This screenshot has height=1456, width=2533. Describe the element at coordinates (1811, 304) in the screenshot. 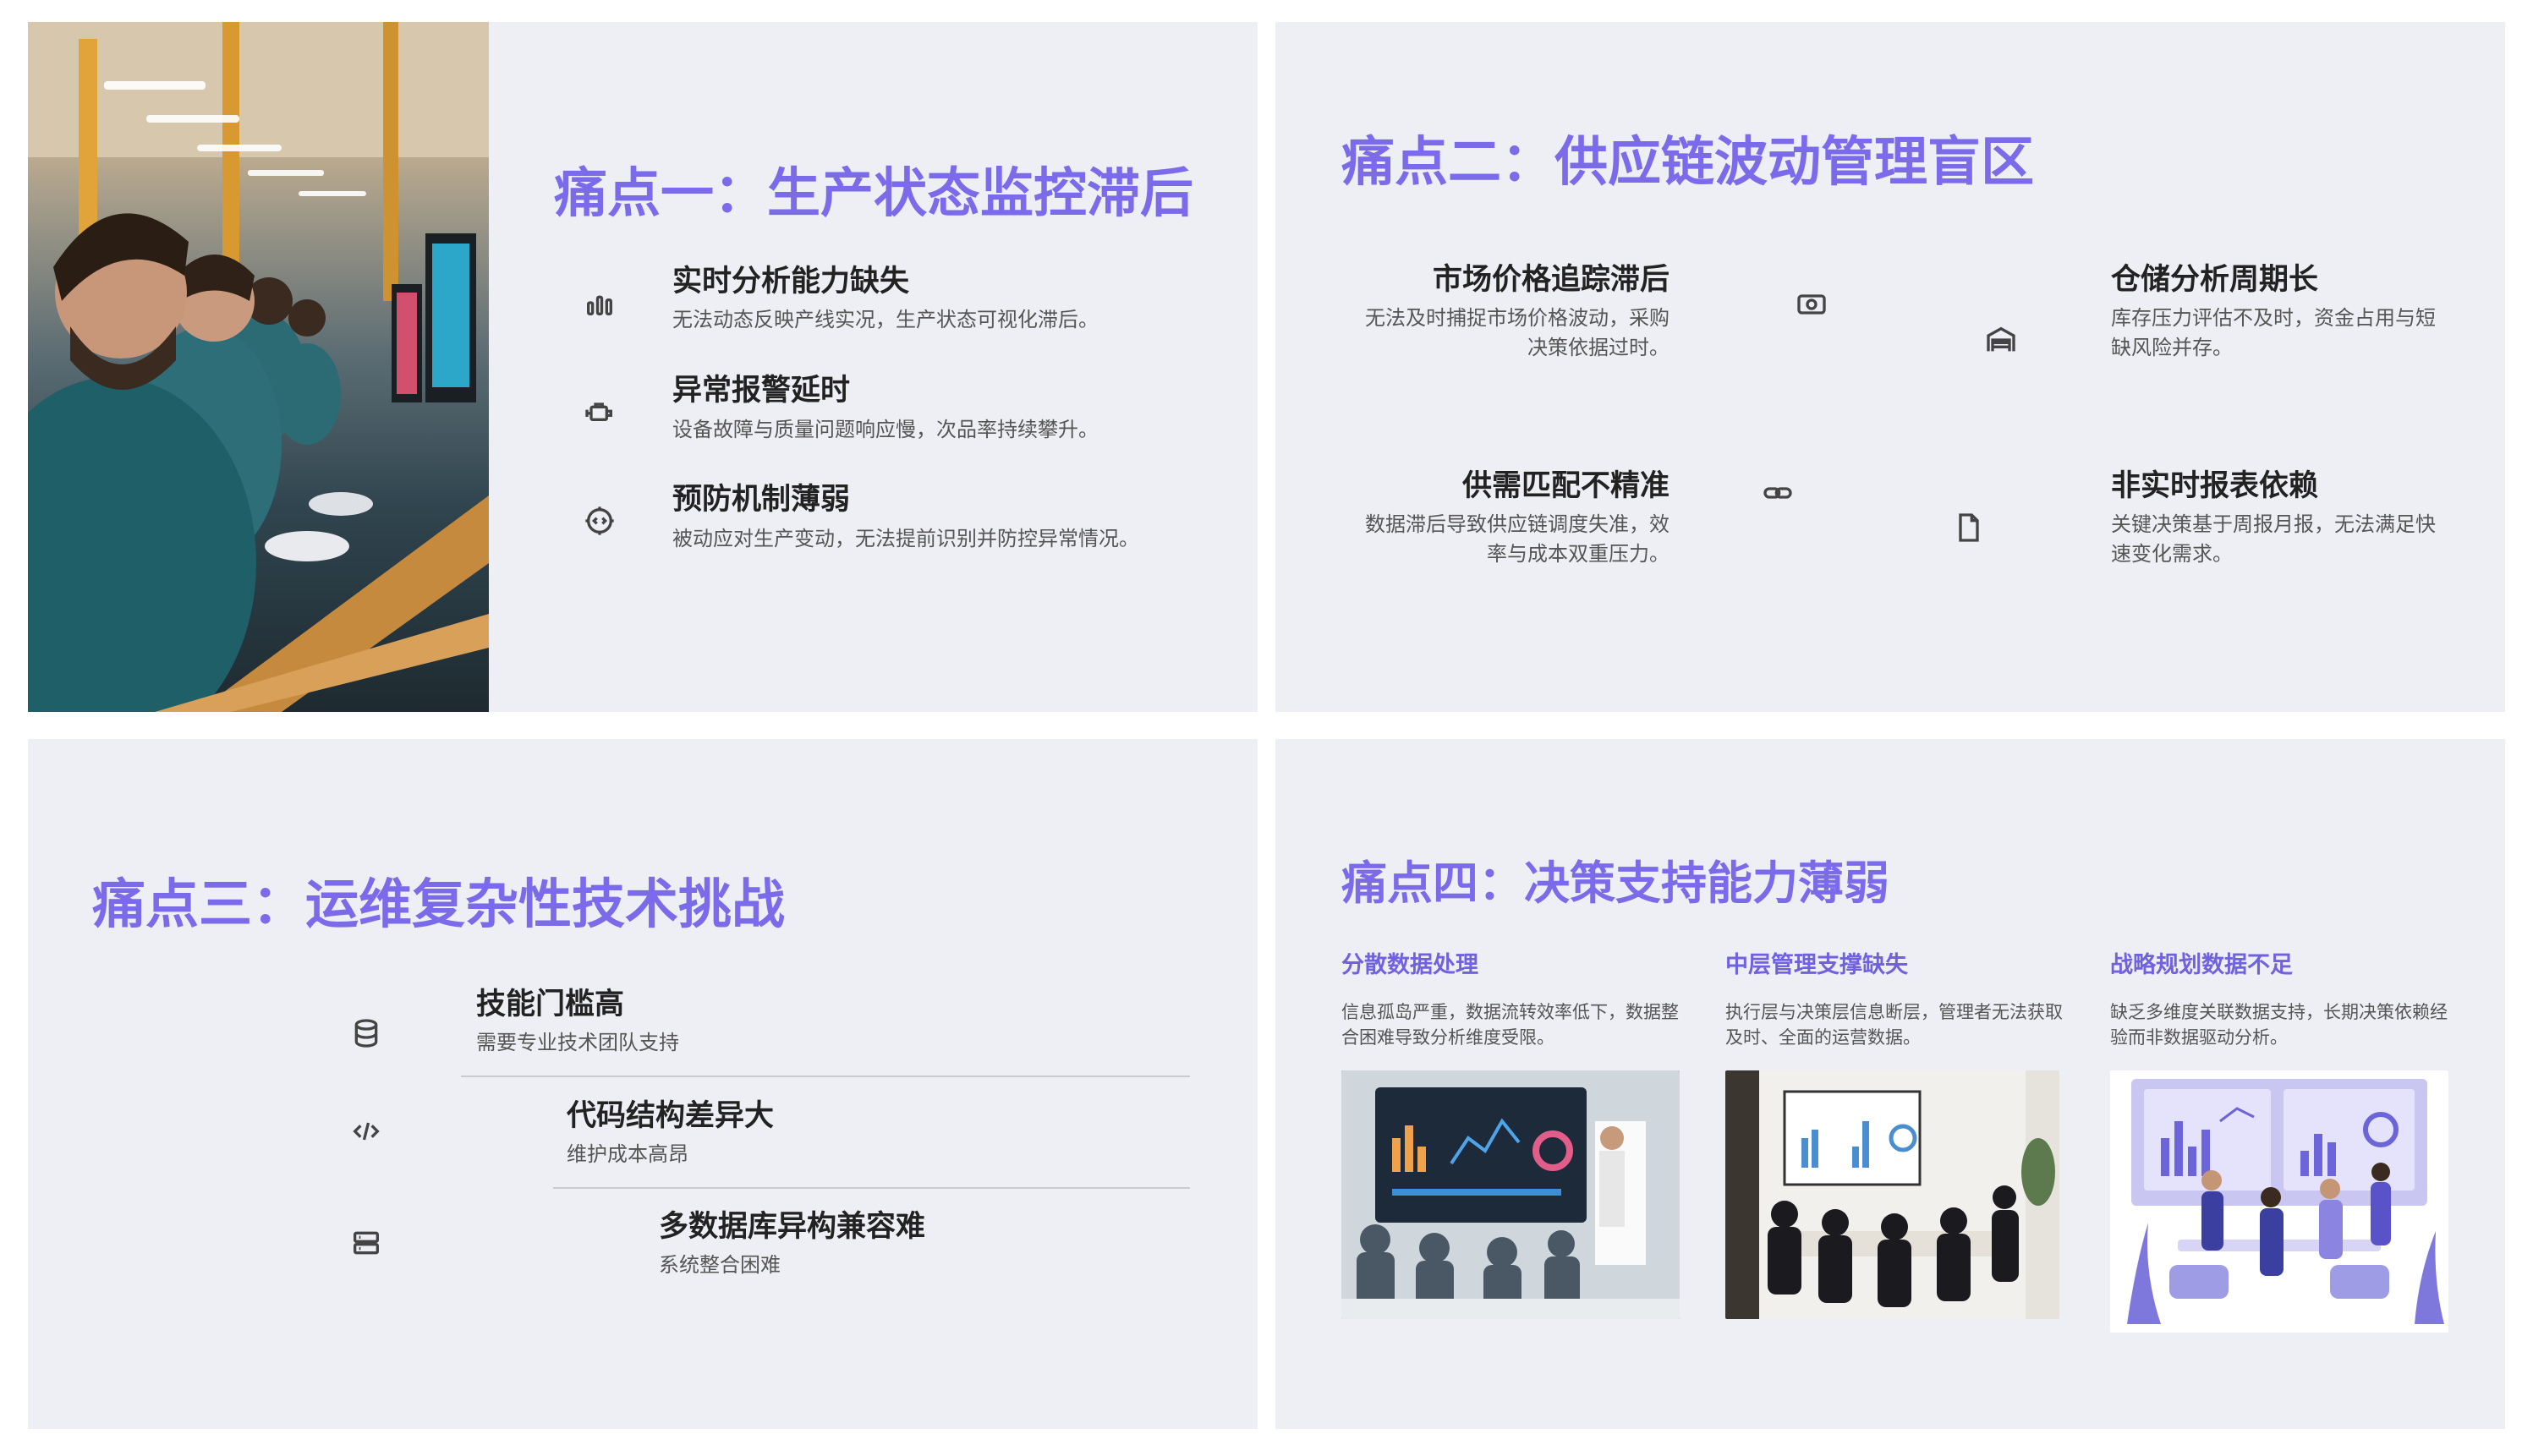

I see `banknote-icon` at that location.